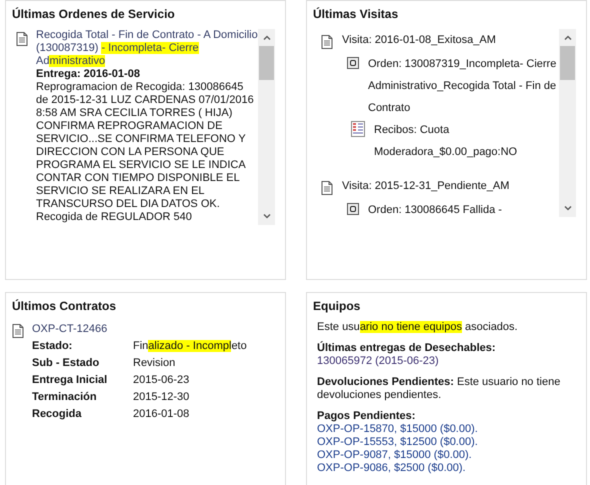  I want to click on field-value: 2016-01-08, so click(161, 414).